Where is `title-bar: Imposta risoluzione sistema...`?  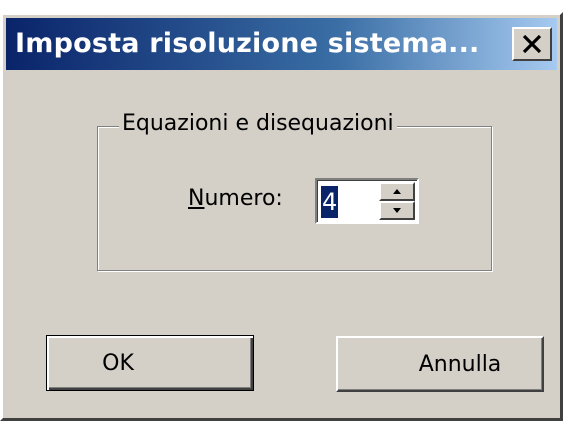 title-bar: Imposta risoluzione sistema... is located at coordinates (281, 44).